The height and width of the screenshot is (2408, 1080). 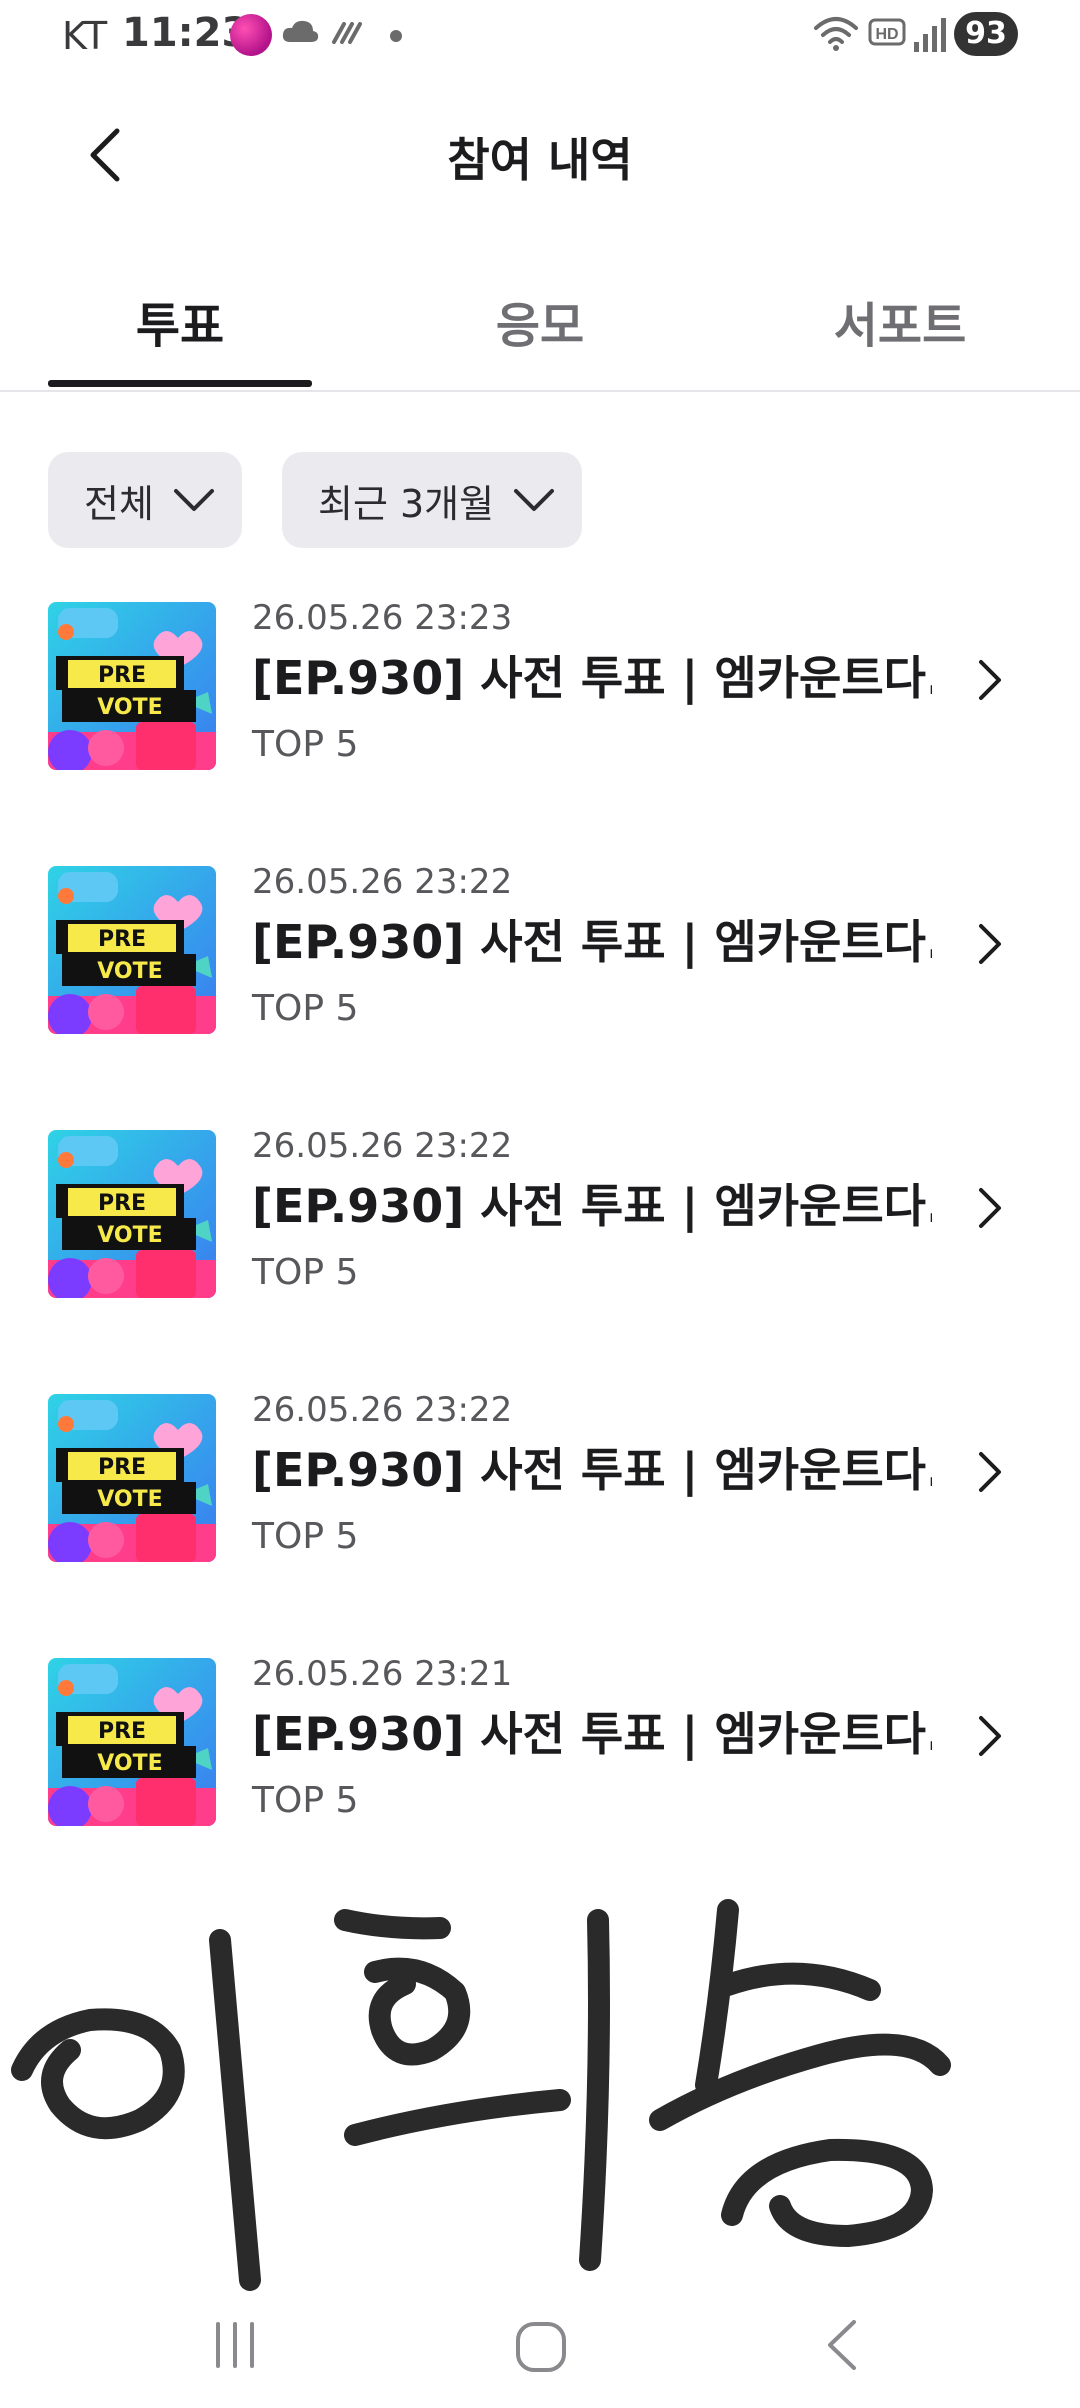 I want to click on item-date: 26.05.26 23:23, so click(x=382, y=618).